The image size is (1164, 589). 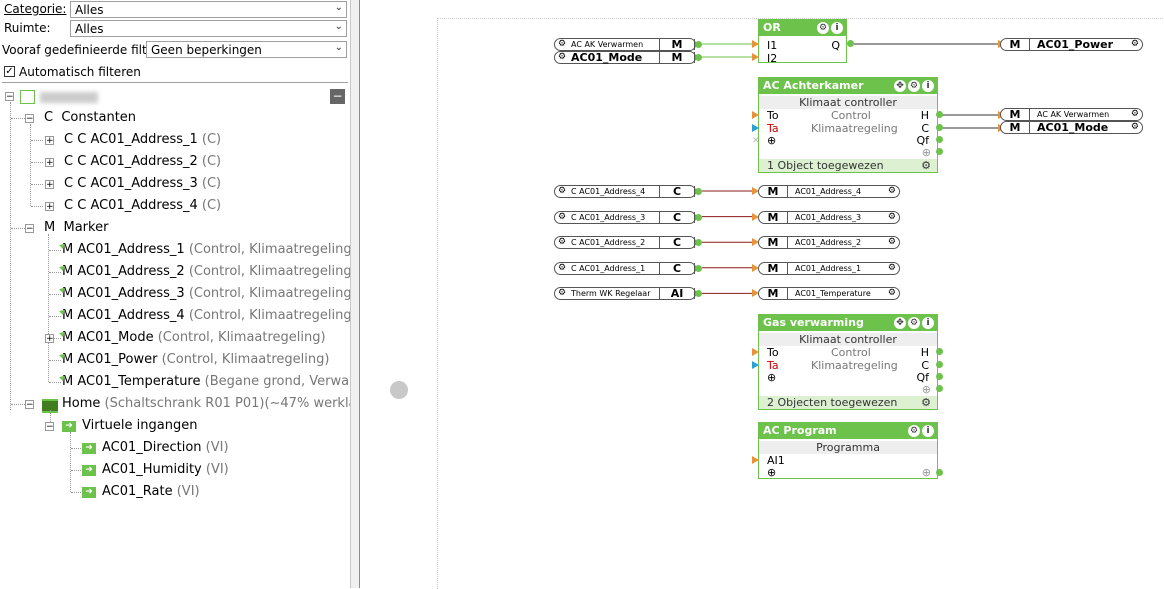 What do you see at coordinates (29, 229) in the screenshot?
I see `collapse-marker: −` at bounding box center [29, 229].